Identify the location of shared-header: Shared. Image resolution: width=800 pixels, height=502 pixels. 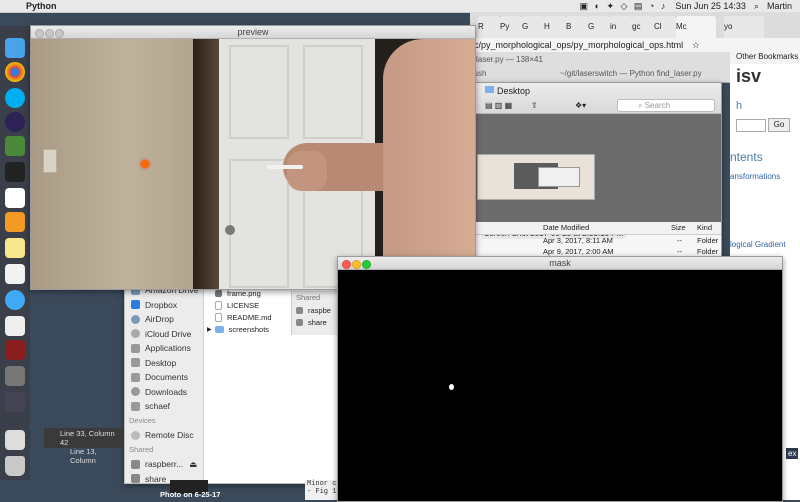
(308, 297).